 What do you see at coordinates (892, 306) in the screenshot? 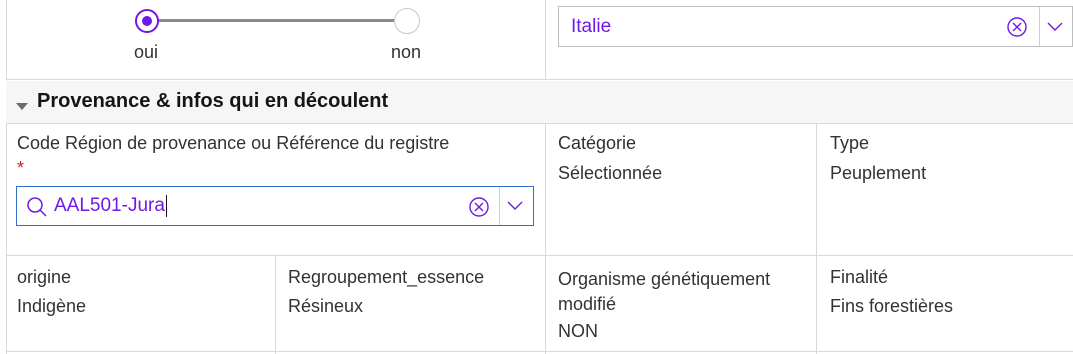
I see `finalite-value: Fins forestières` at bounding box center [892, 306].